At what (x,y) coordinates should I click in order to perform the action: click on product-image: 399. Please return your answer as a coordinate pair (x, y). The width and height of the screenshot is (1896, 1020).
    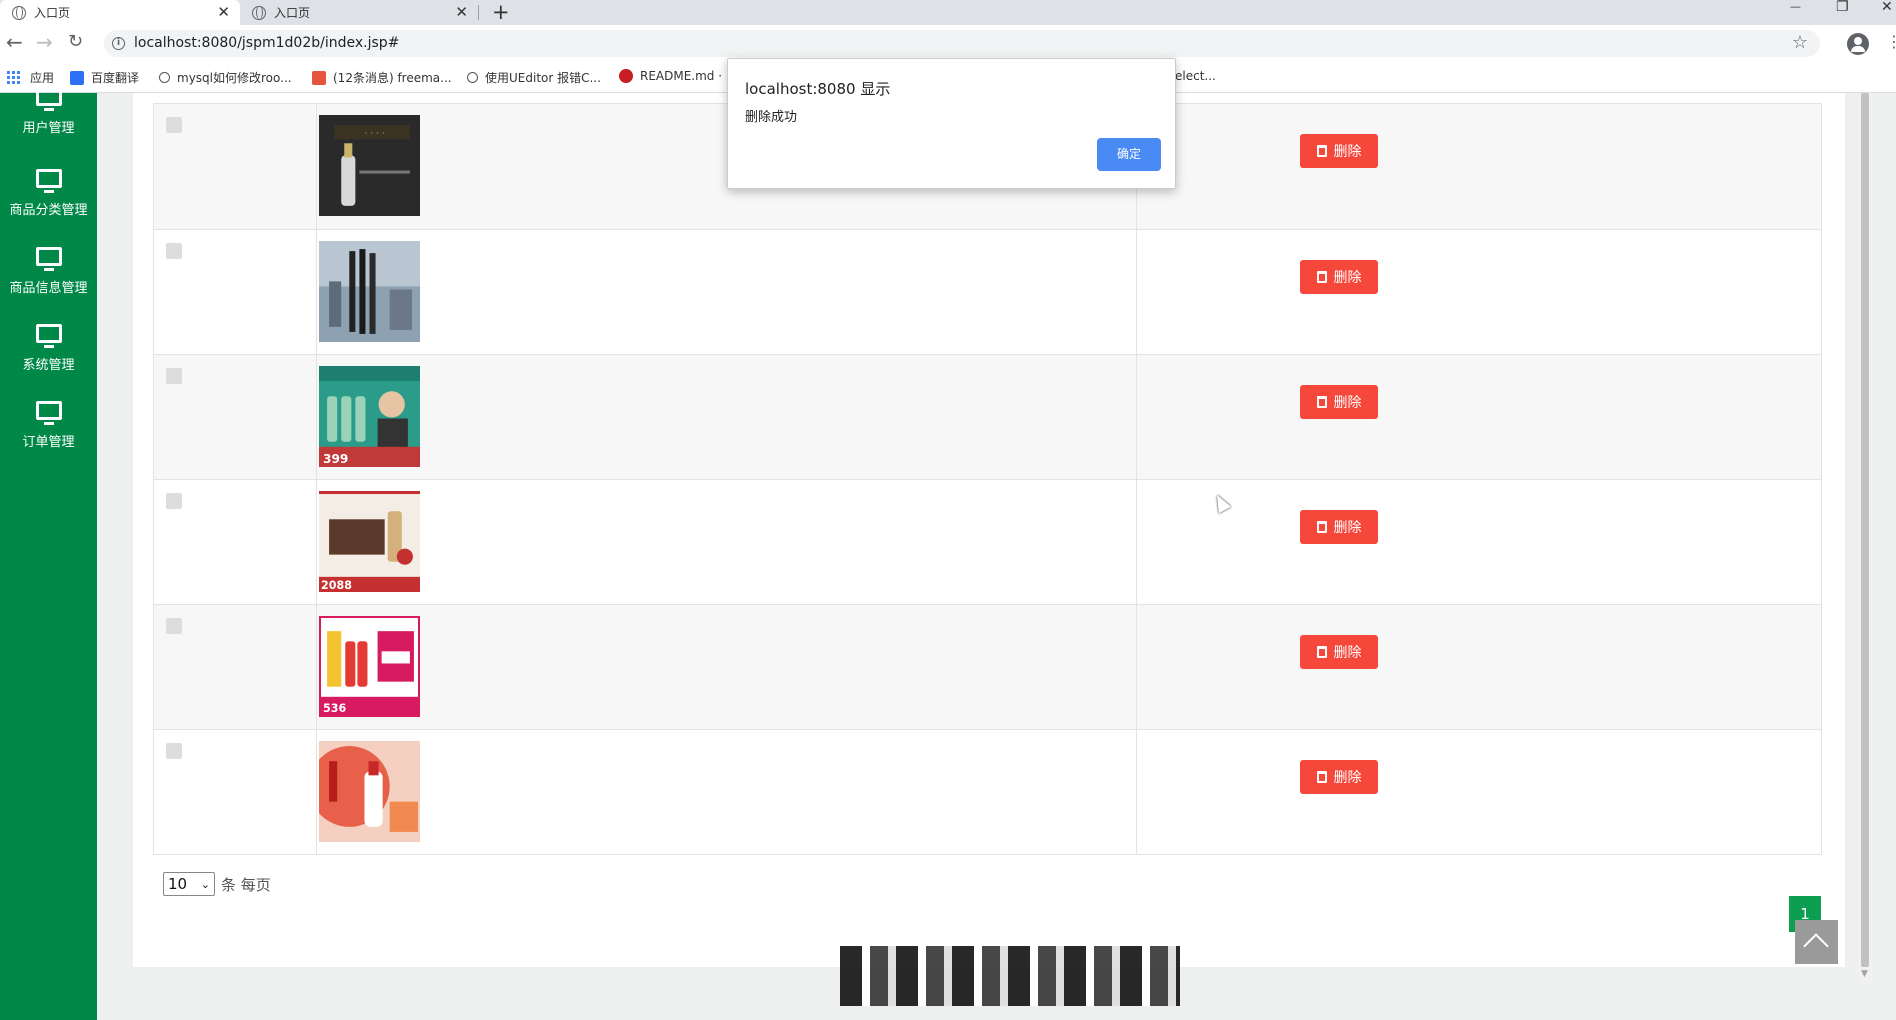
    Looking at the image, I should click on (369, 416).